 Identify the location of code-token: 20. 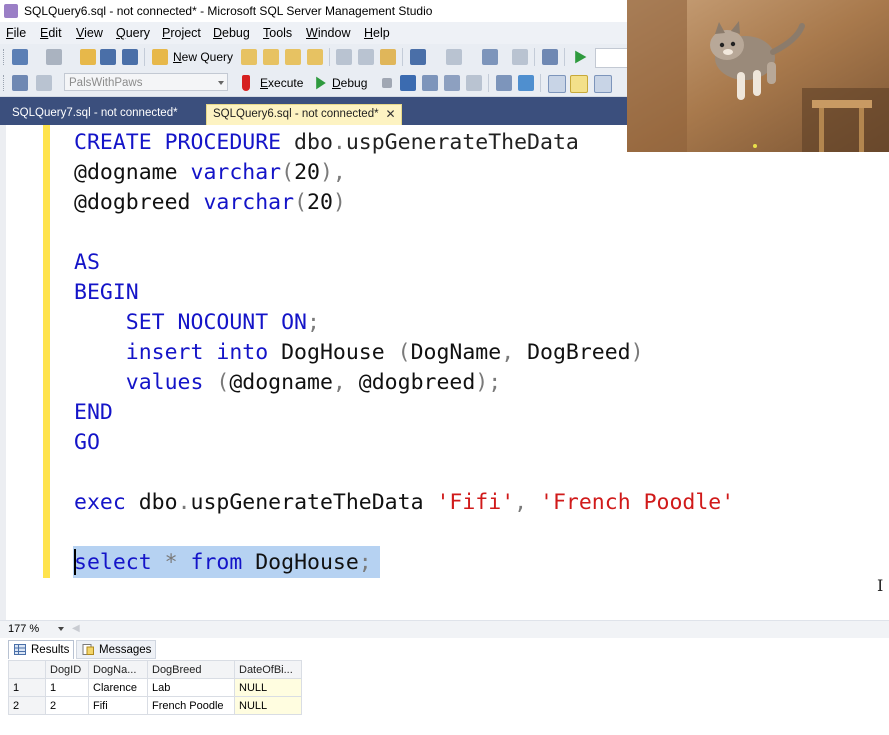
(320, 202).